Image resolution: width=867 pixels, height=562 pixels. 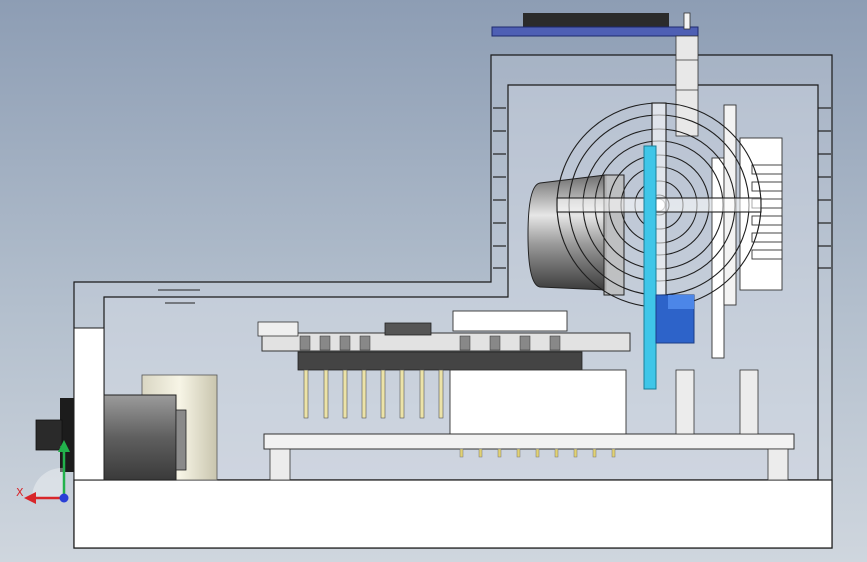 What do you see at coordinates (510, 321) in the screenshot?
I see `module-top` at bounding box center [510, 321].